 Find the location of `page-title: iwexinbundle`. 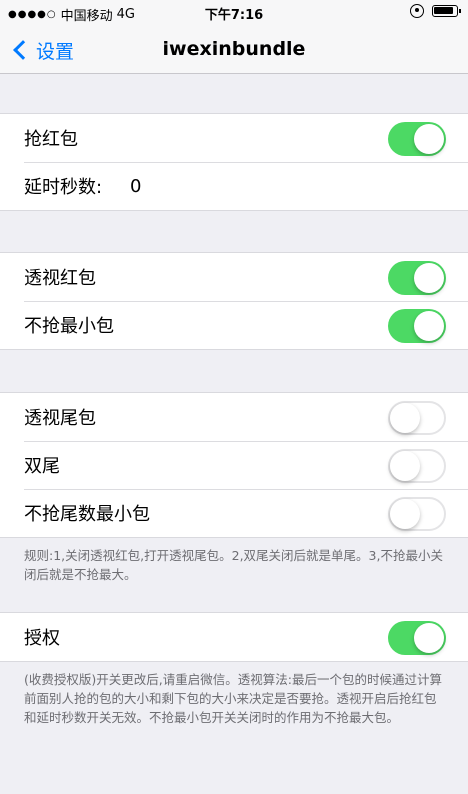

page-title: iwexinbundle is located at coordinates (234, 49).